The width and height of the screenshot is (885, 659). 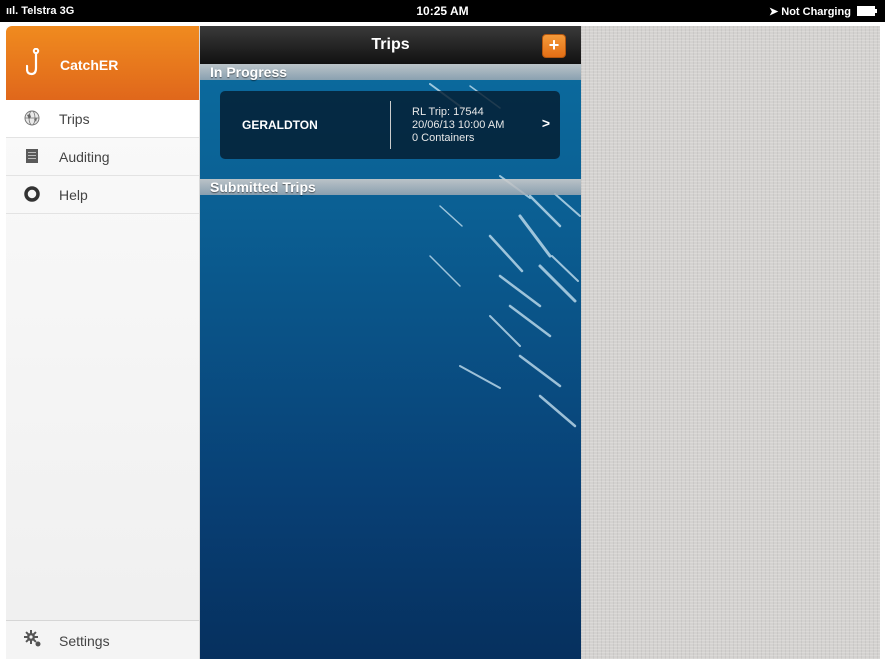 What do you see at coordinates (32, 194) in the screenshot?
I see `lifebuoy-icon` at bounding box center [32, 194].